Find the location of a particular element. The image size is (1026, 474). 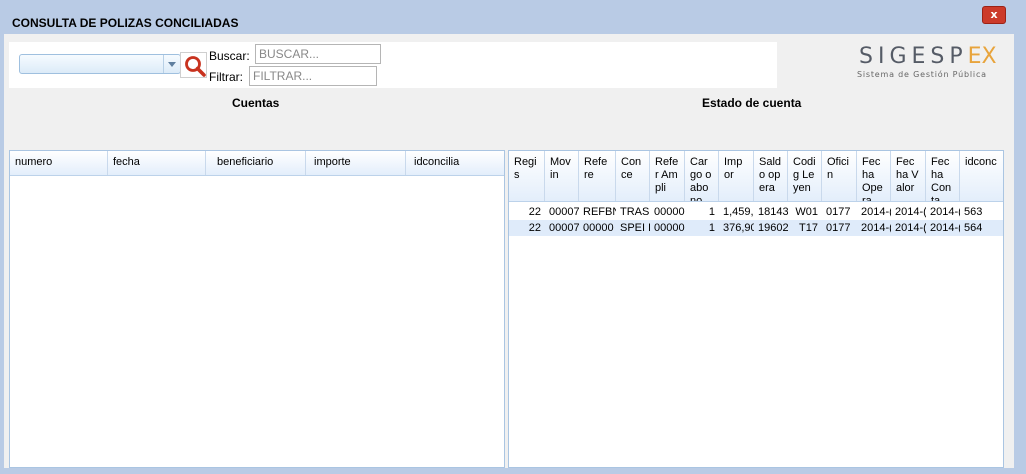

estado-col-fecha-contable: Fecha Conta is located at coordinates (943, 176).